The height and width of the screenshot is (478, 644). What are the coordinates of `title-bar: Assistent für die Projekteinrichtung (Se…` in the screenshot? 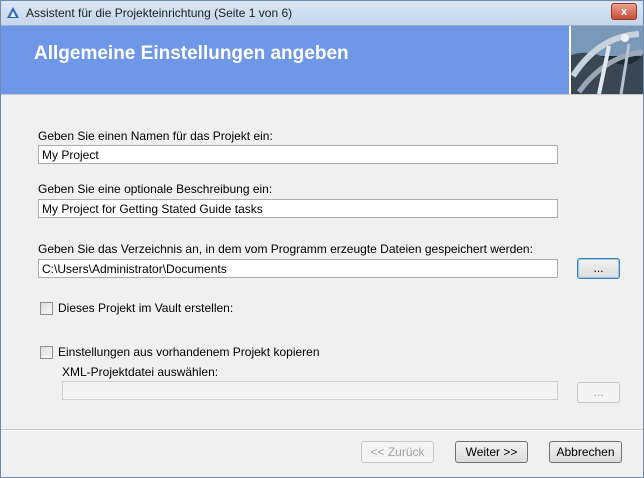 It's located at (322, 13).